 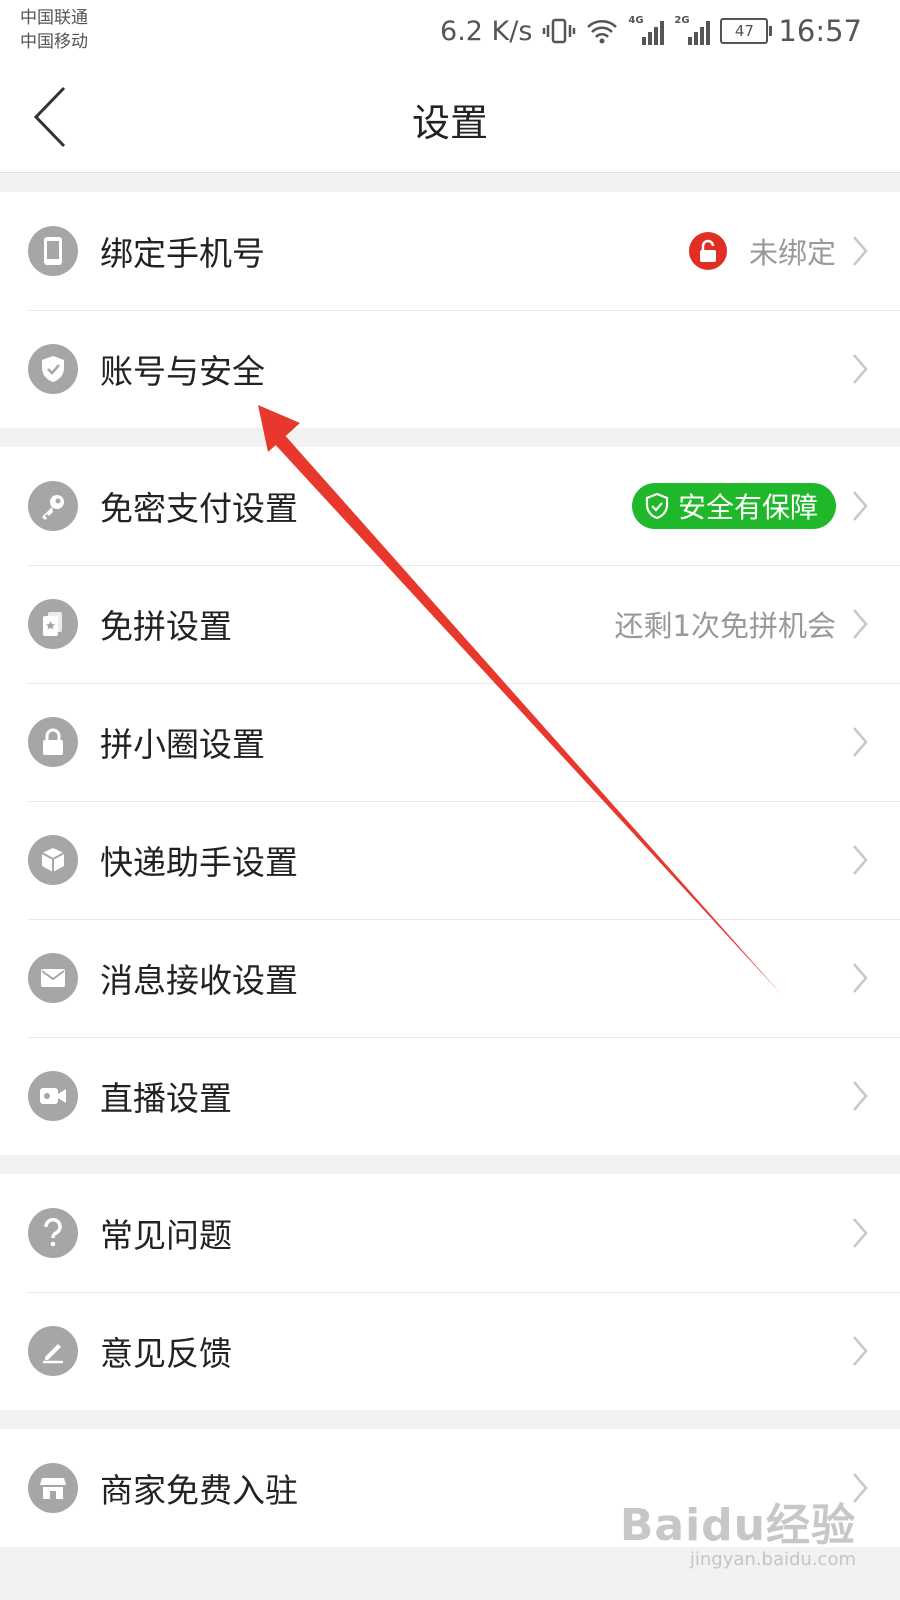 What do you see at coordinates (725, 626) in the screenshot?
I see `group-free-value: 还剩1次免拼机会` at bounding box center [725, 626].